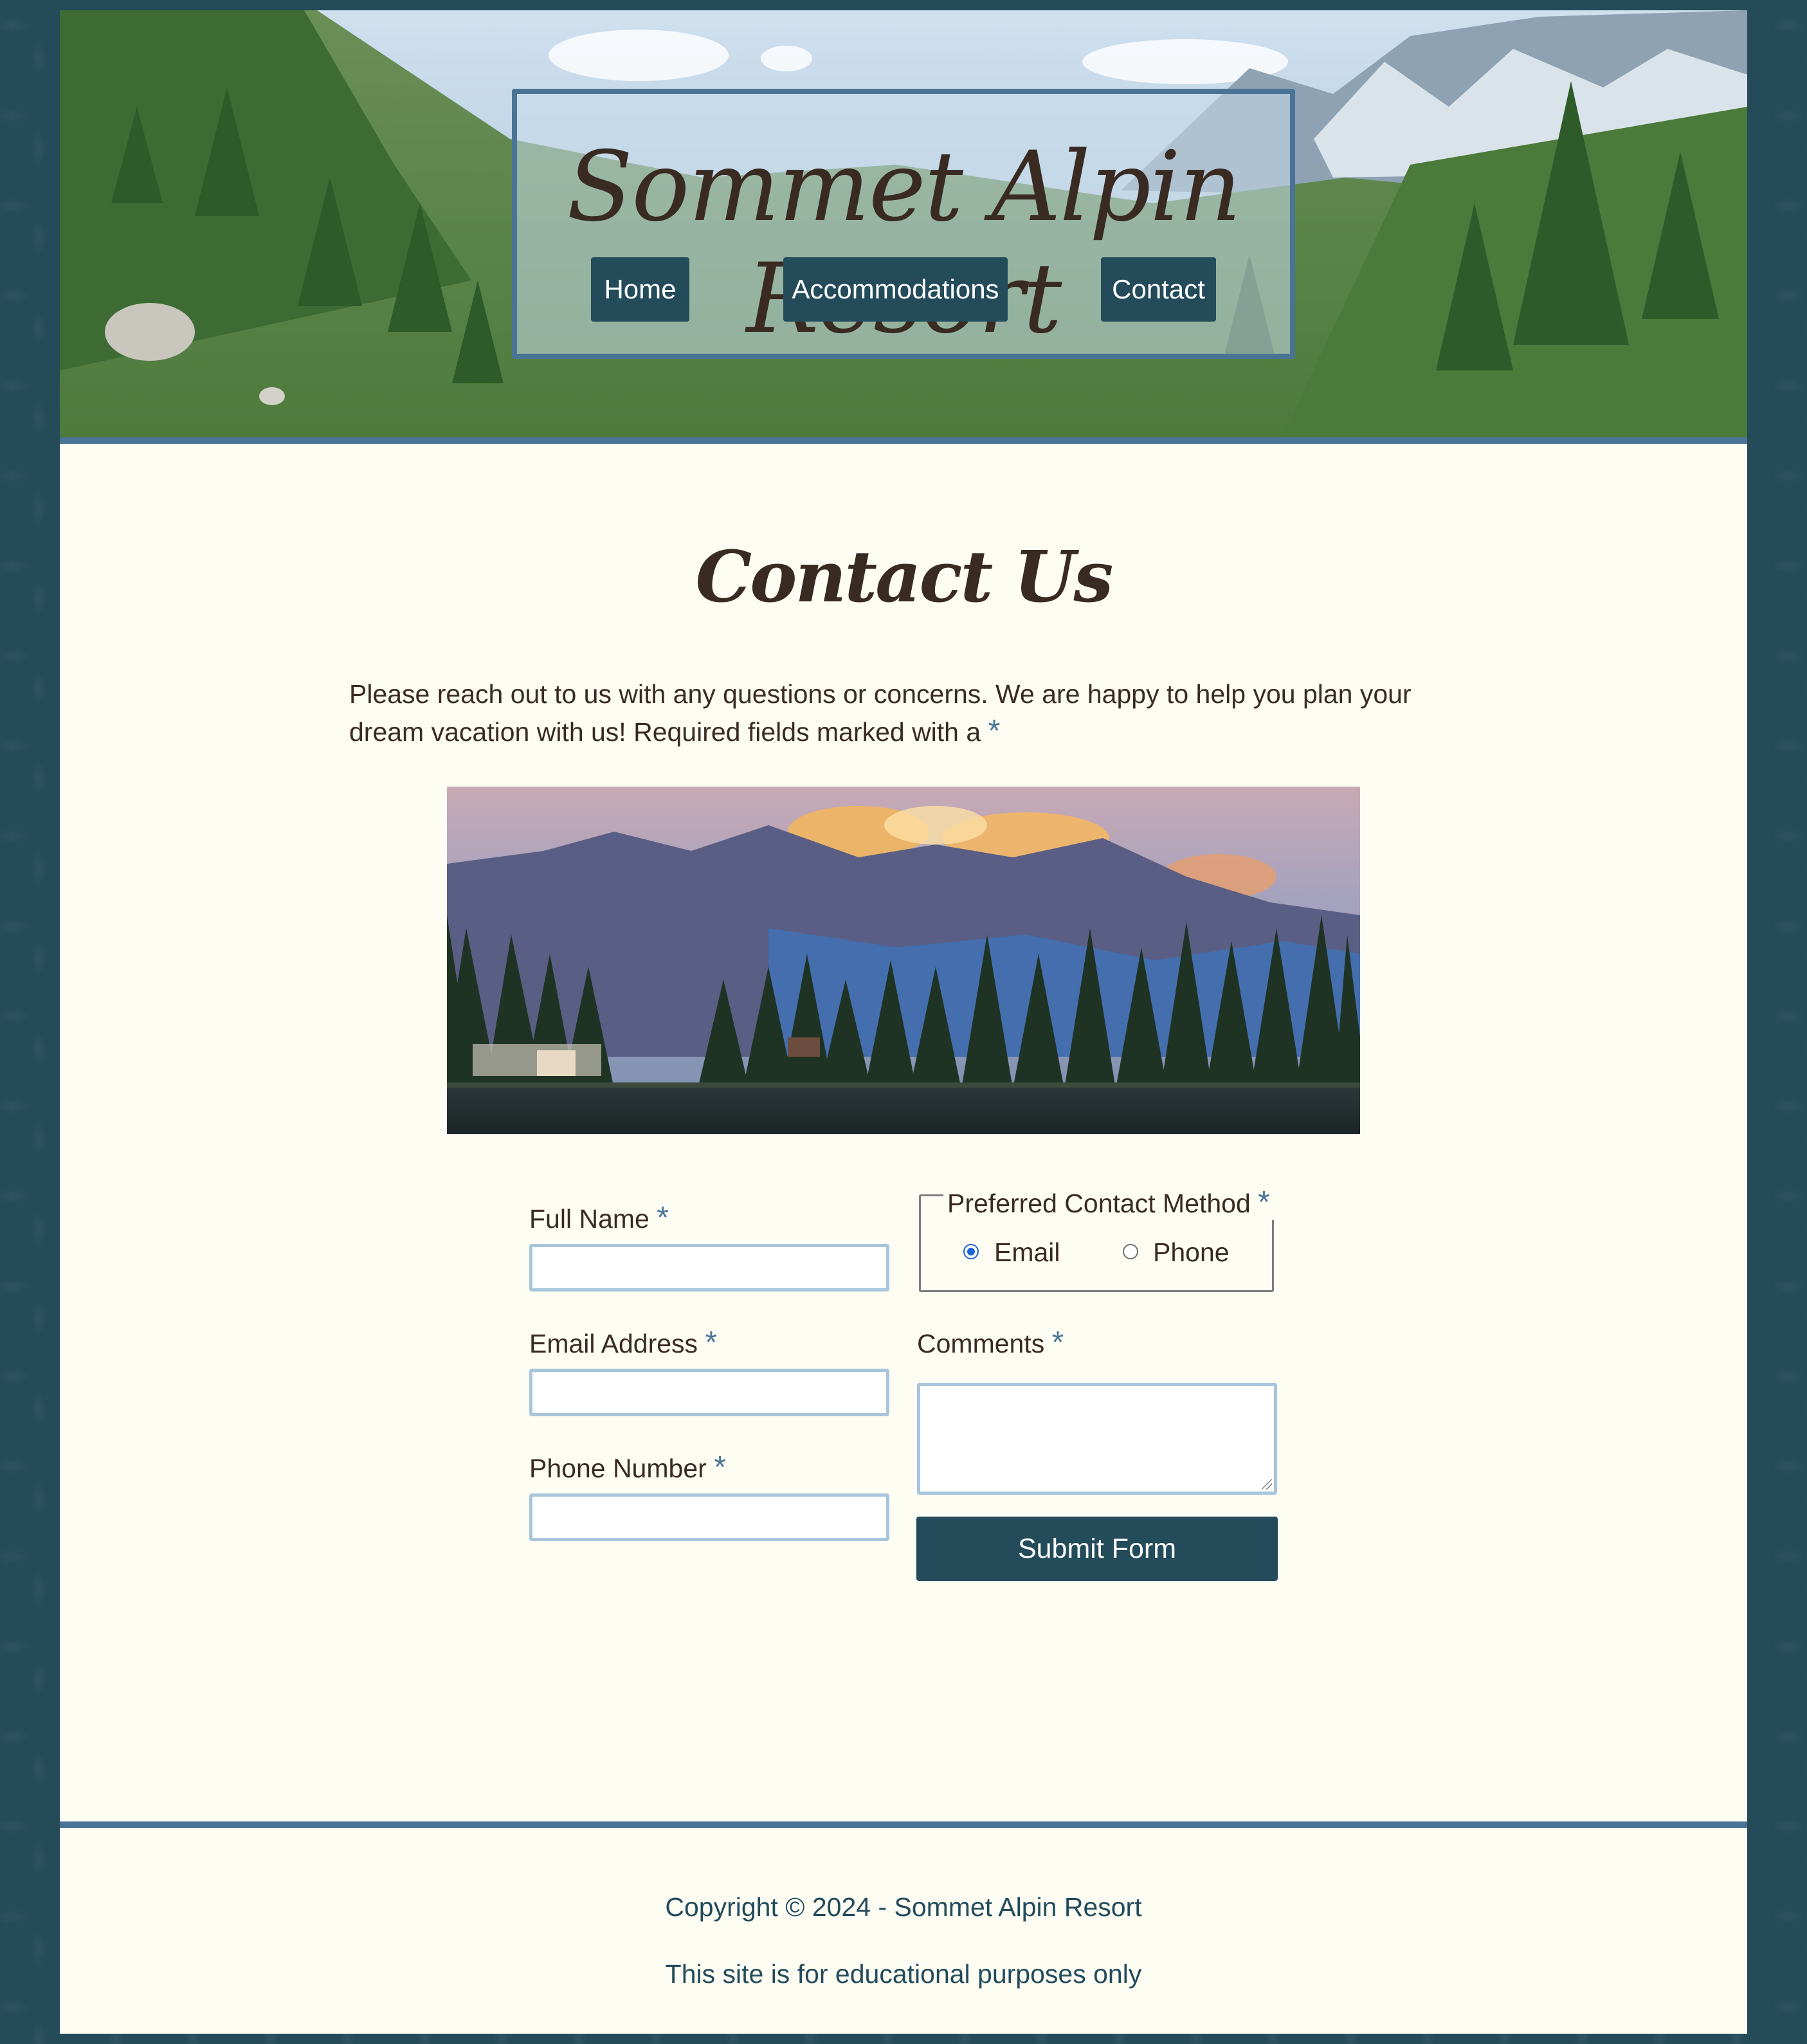 The width and height of the screenshot is (1807, 2044). What do you see at coordinates (1097, 1439) in the screenshot?
I see `comments-textarea` at bounding box center [1097, 1439].